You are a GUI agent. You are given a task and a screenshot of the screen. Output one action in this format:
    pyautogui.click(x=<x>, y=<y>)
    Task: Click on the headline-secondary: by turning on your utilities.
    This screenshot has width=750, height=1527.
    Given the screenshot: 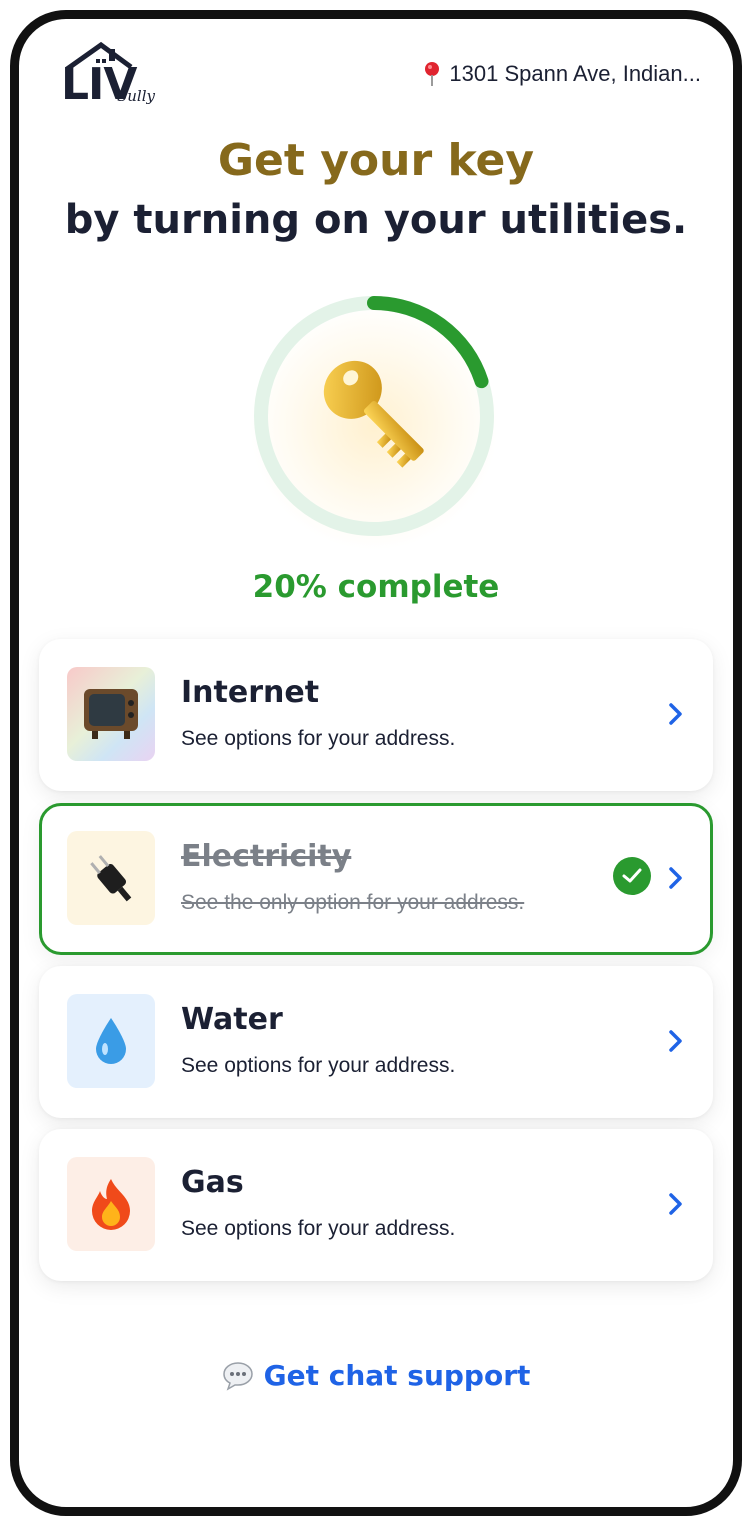 What is the action you would take?
    pyautogui.click(x=376, y=220)
    